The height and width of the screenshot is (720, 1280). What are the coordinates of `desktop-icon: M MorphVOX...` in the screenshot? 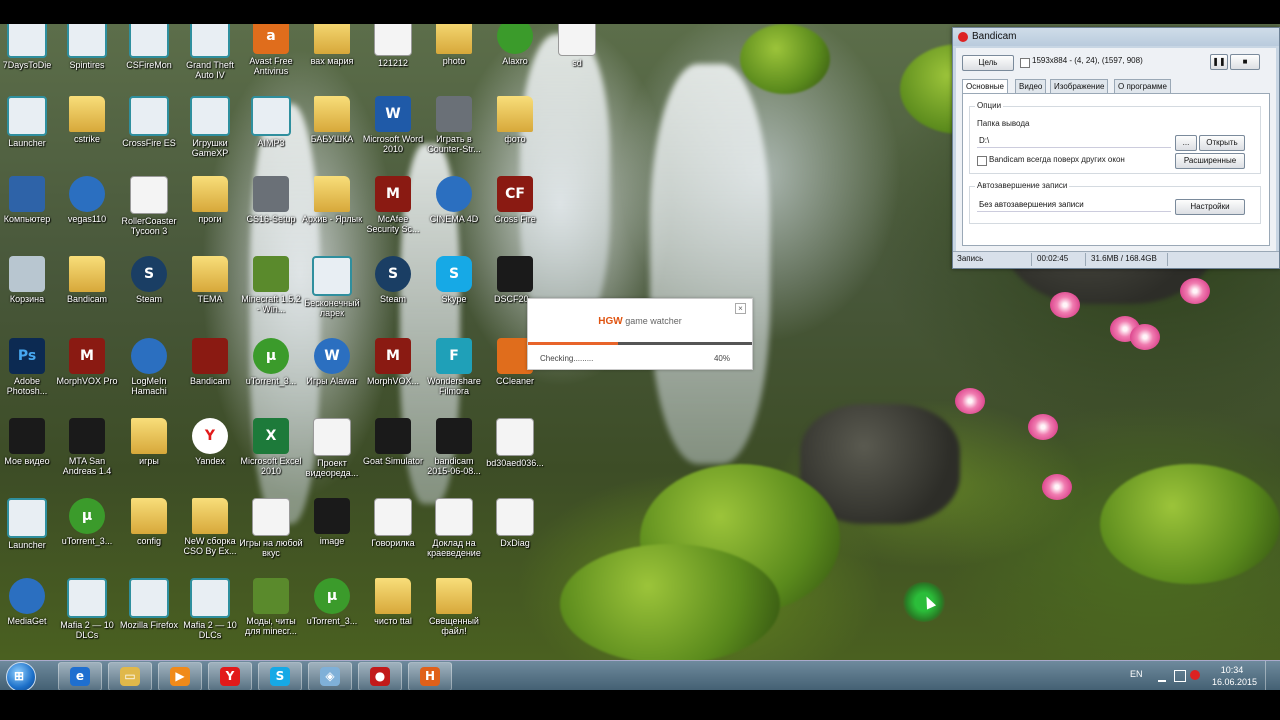 It's located at (393, 378).